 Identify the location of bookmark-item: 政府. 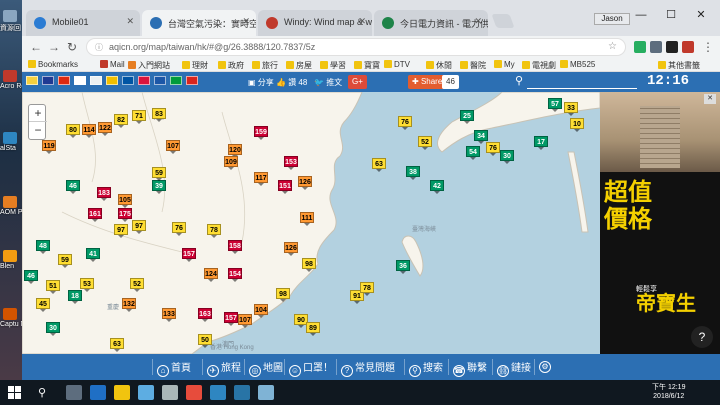
(231, 65).